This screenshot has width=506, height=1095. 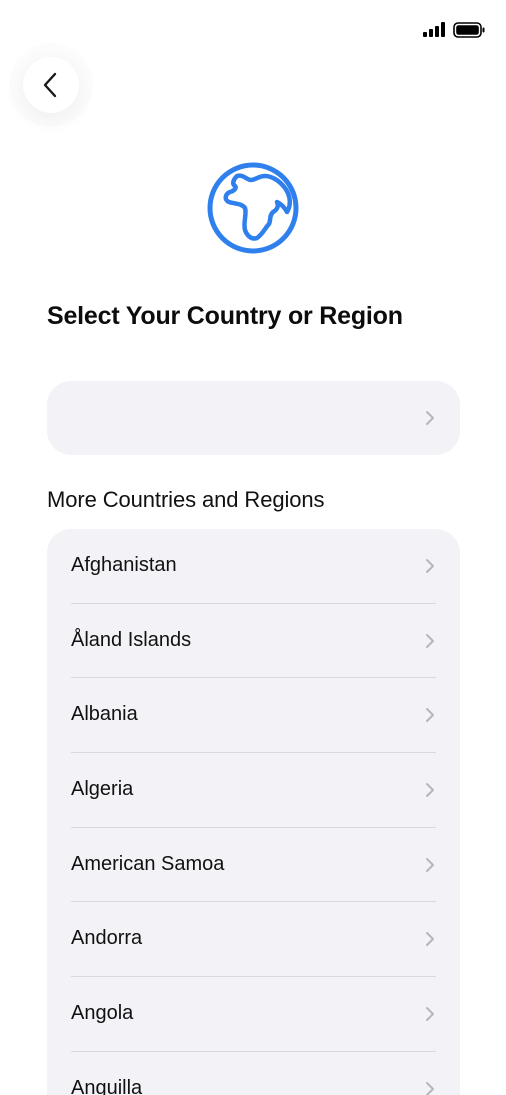 What do you see at coordinates (469, 30) in the screenshot?
I see `battery-full-icon` at bounding box center [469, 30].